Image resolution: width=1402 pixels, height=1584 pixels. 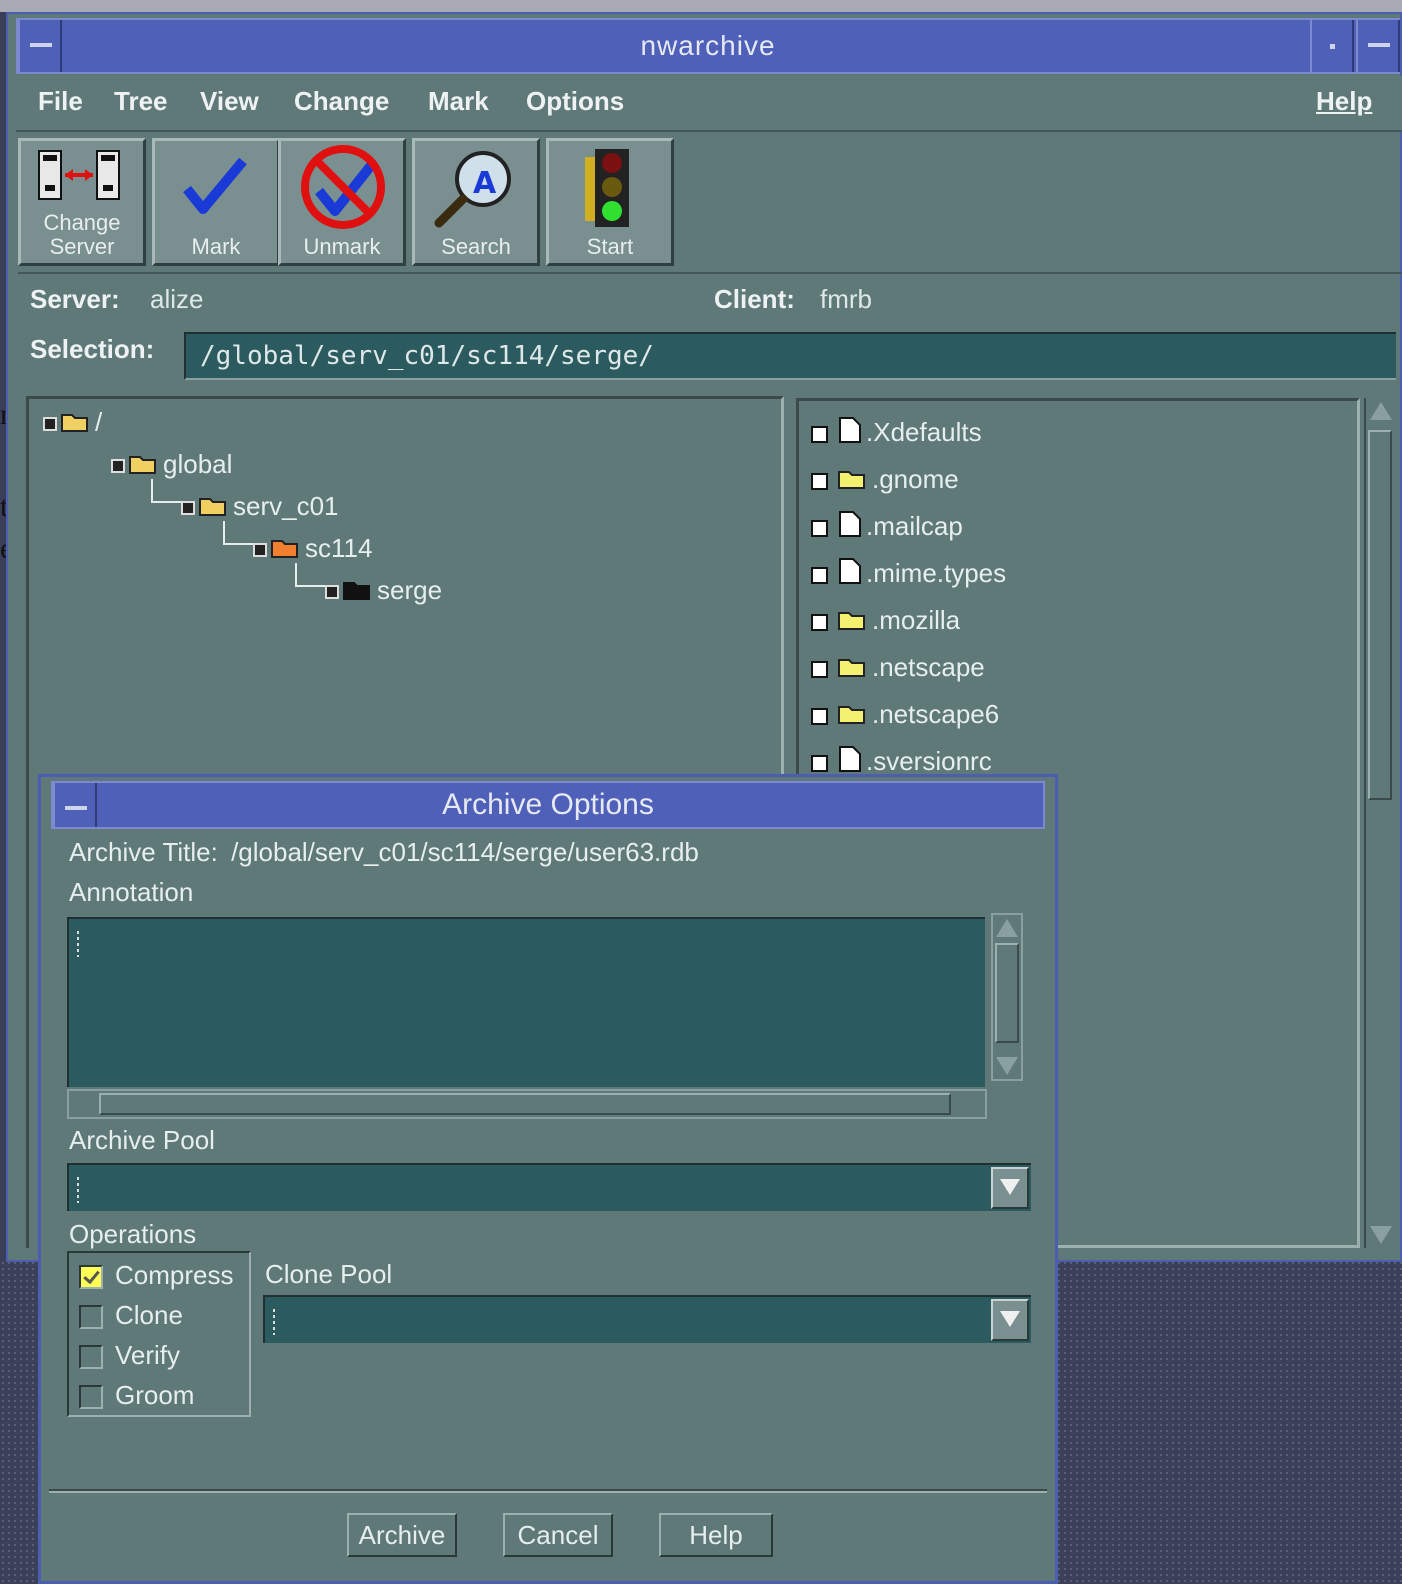 What do you see at coordinates (458, 101) in the screenshot?
I see `menu-mark: Mark` at bounding box center [458, 101].